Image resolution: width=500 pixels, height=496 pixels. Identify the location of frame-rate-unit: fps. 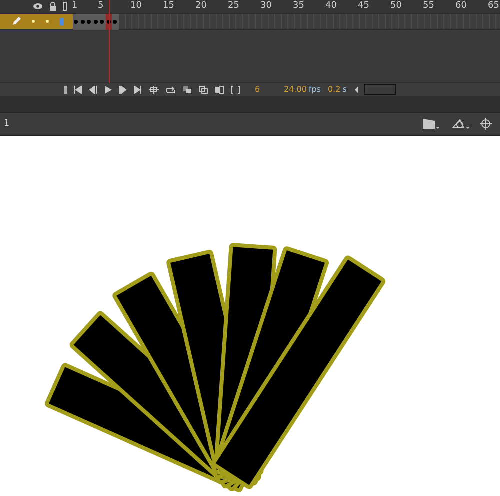
(314, 89).